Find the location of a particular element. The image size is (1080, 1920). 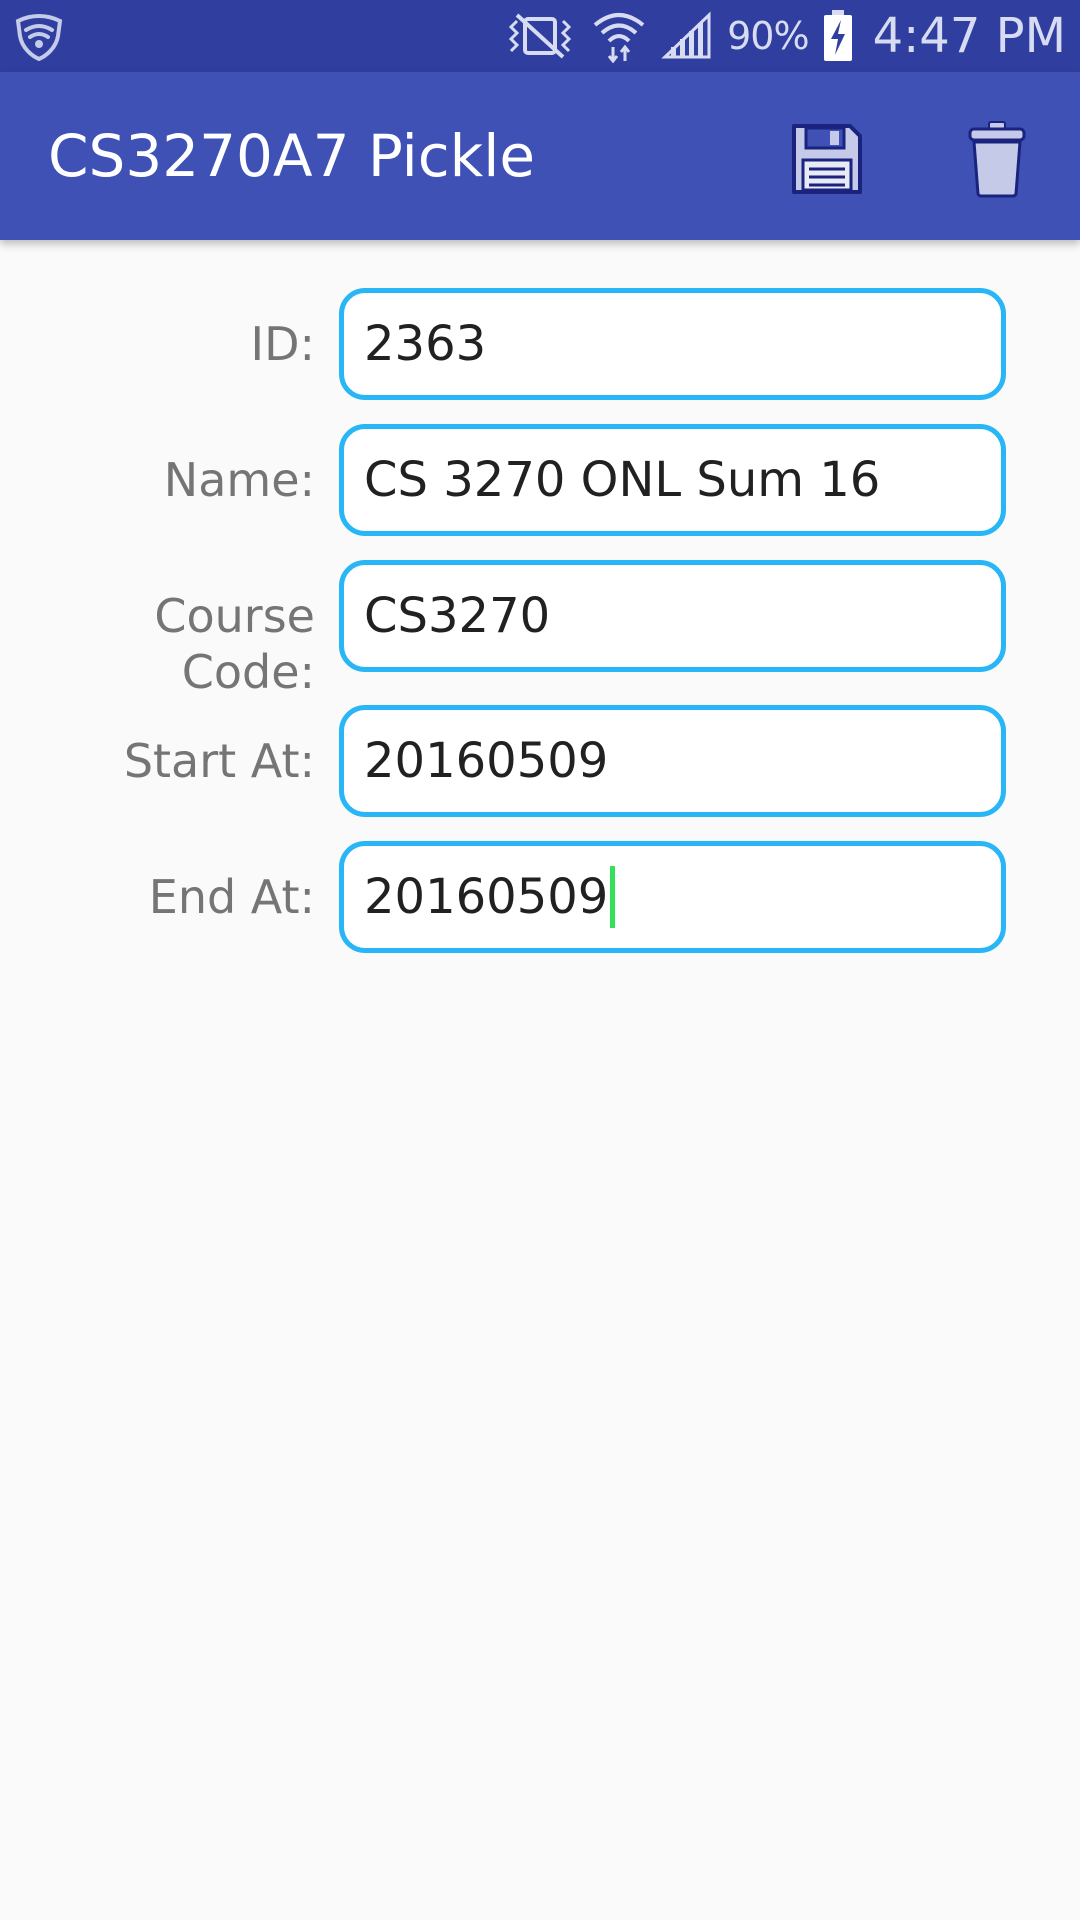

start-at-field: 20160509 is located at coordinates (672, 761).